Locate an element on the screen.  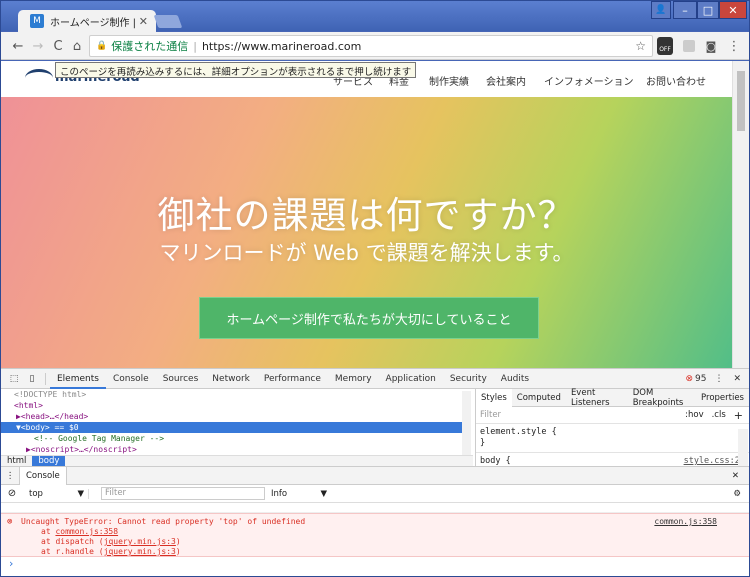
reload-tooltip: このページを再読み込みするには、詳細オプションが表示されるまで押し続けます is located at coordinates (236, 70).